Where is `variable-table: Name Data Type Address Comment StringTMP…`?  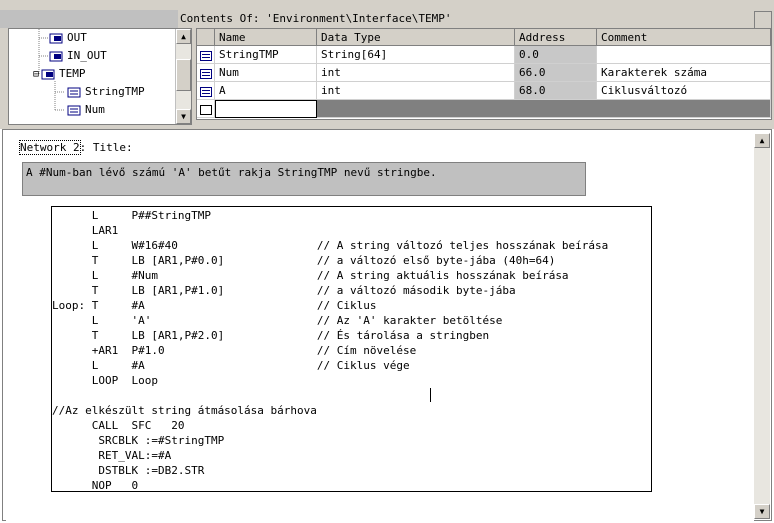
variable-table: Name Data Type Address Comment StringTMP… is located at coordinates (484, 74).